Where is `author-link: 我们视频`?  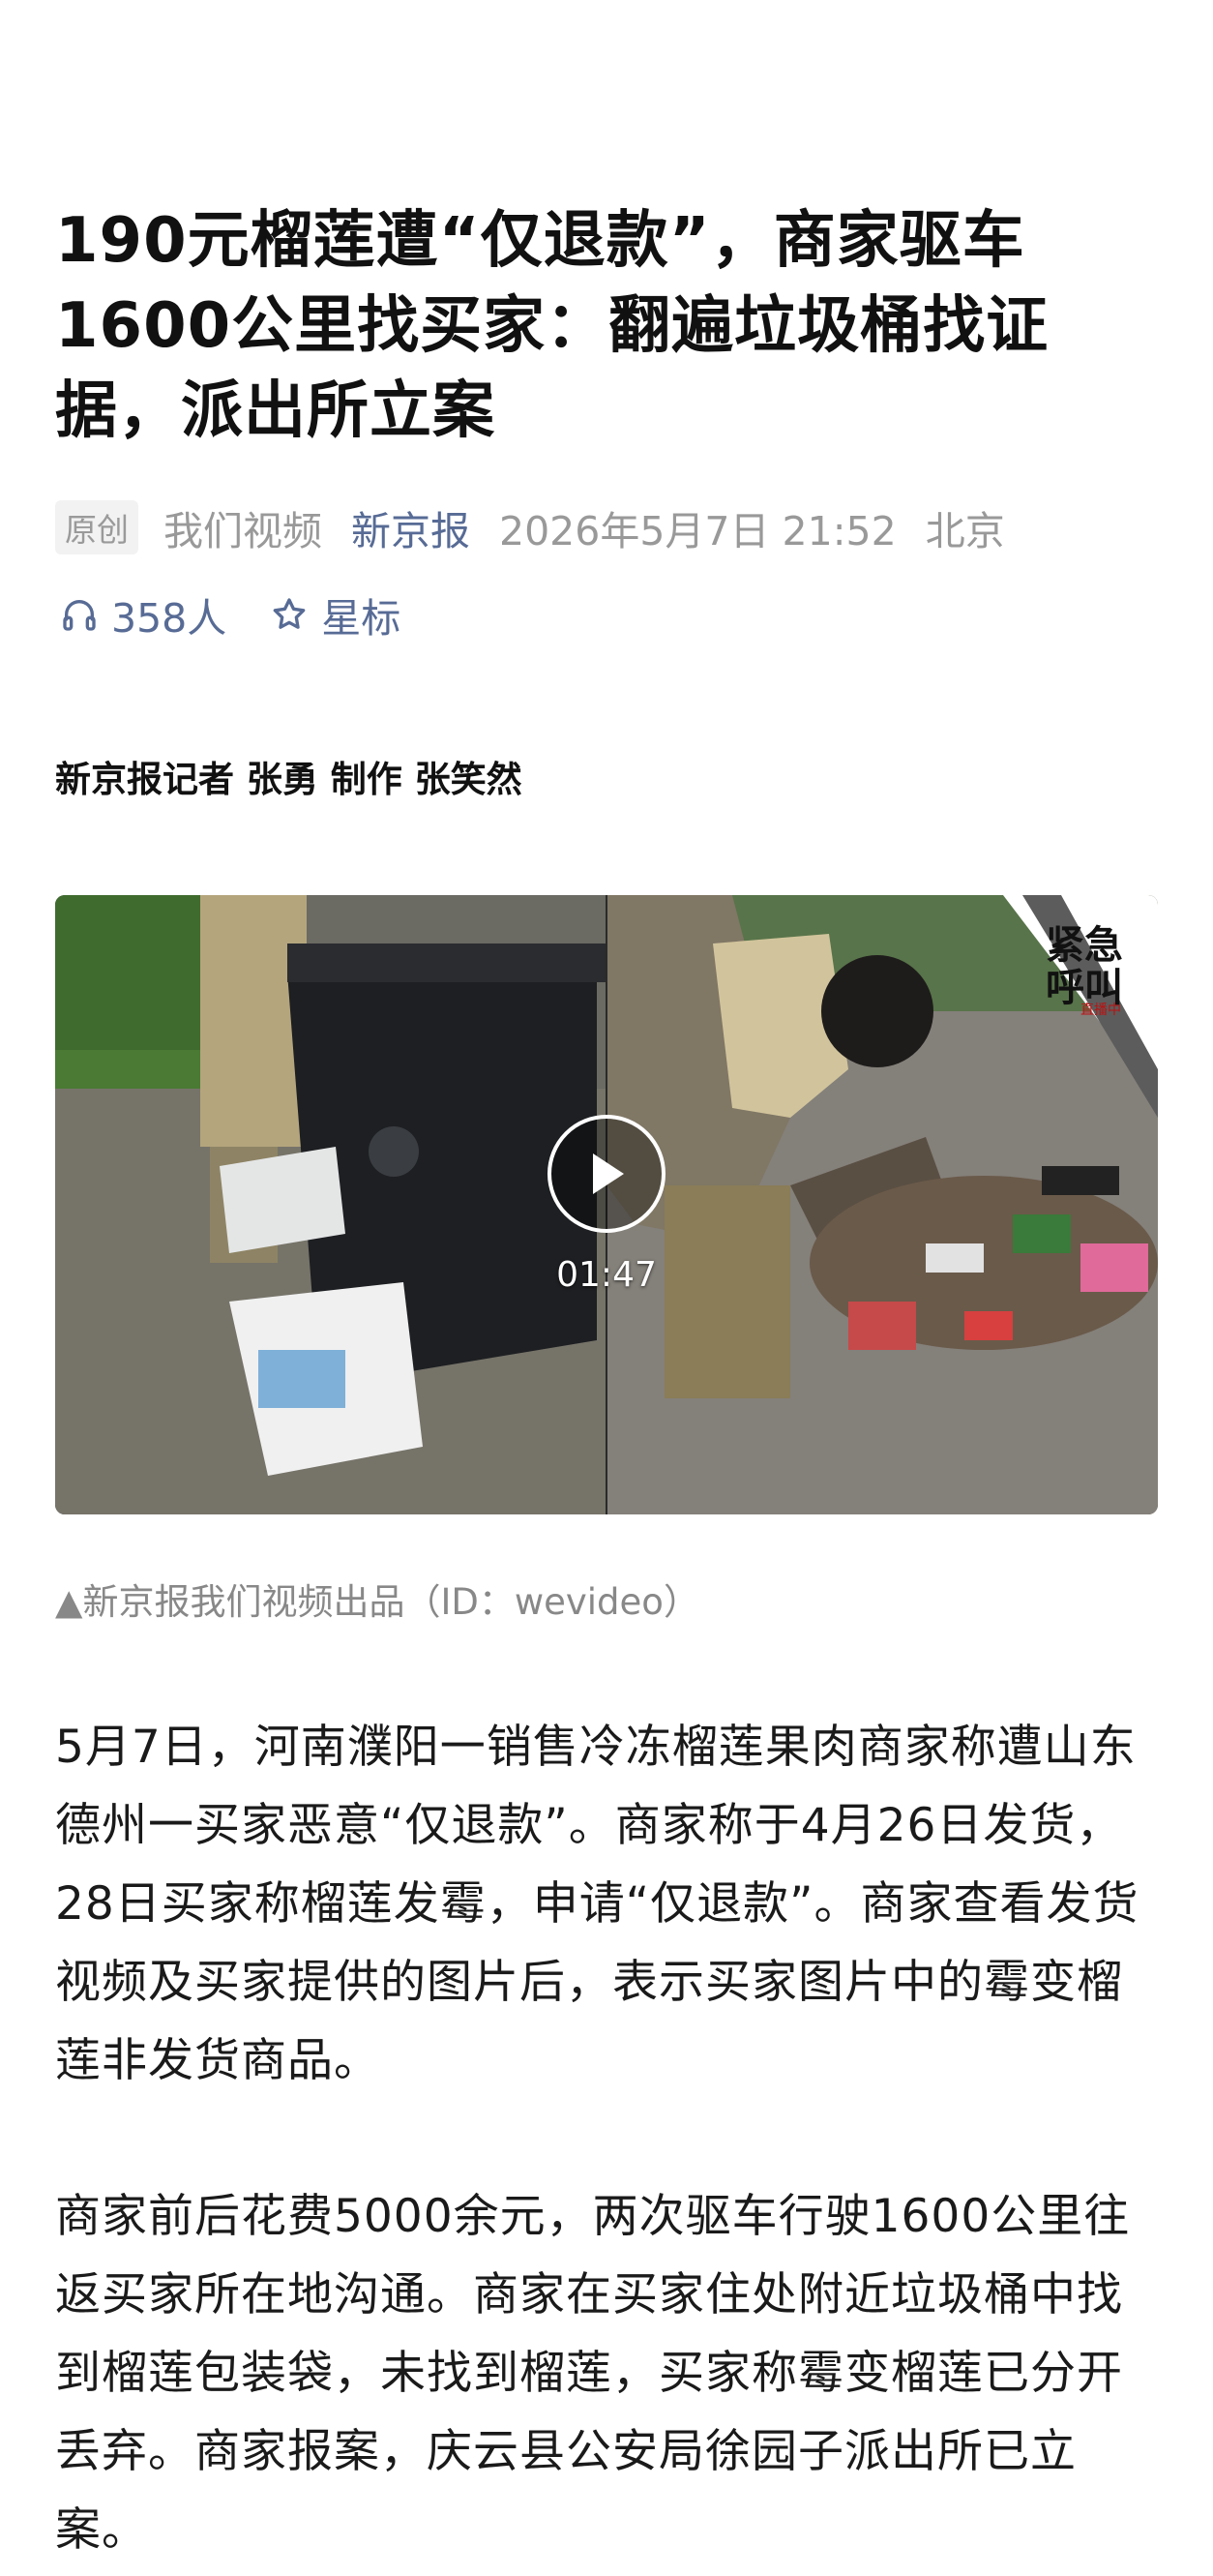 author-link: 我们视频 is located at coordinates (242, 527).